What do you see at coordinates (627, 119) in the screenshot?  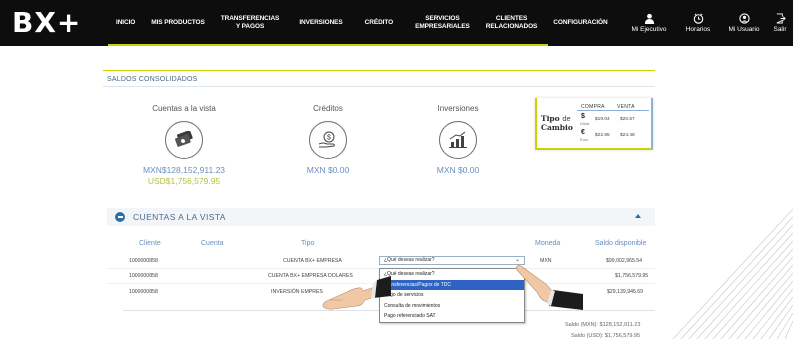 I see `fx-dolar-venta: $20.57` at bounding box center [627, 119].